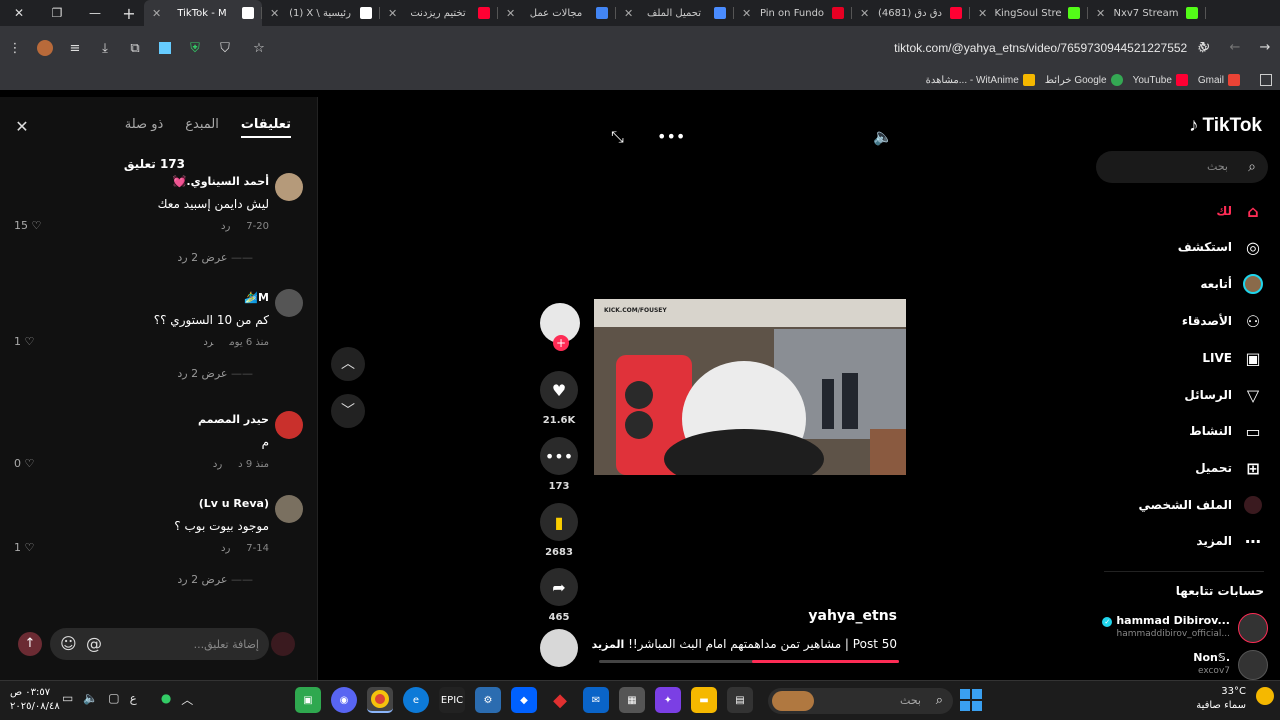 Image resolution: width=1280 pixels, height=720 pixels. What do you see at coordinates (671, 136) in the screenshot?
I see `more-options-icon: •••` at bounding box center [671, 136].